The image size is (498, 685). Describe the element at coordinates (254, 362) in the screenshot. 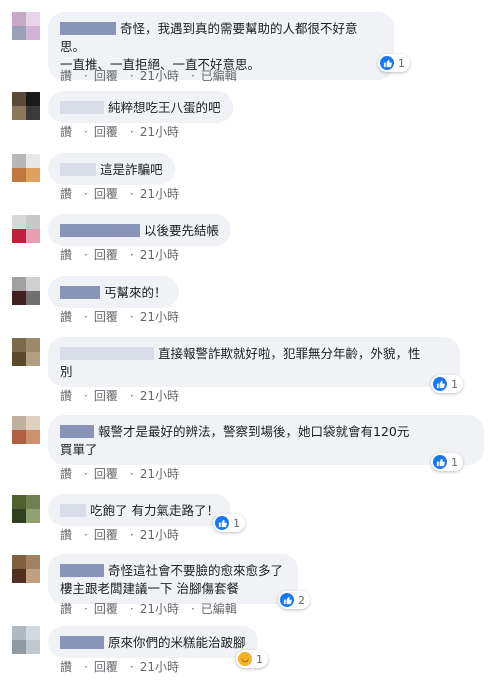

I see `comment-bubble: 直接報警詐欺就好啦，犯罪無分年齡，外貌，性 別` at that location.